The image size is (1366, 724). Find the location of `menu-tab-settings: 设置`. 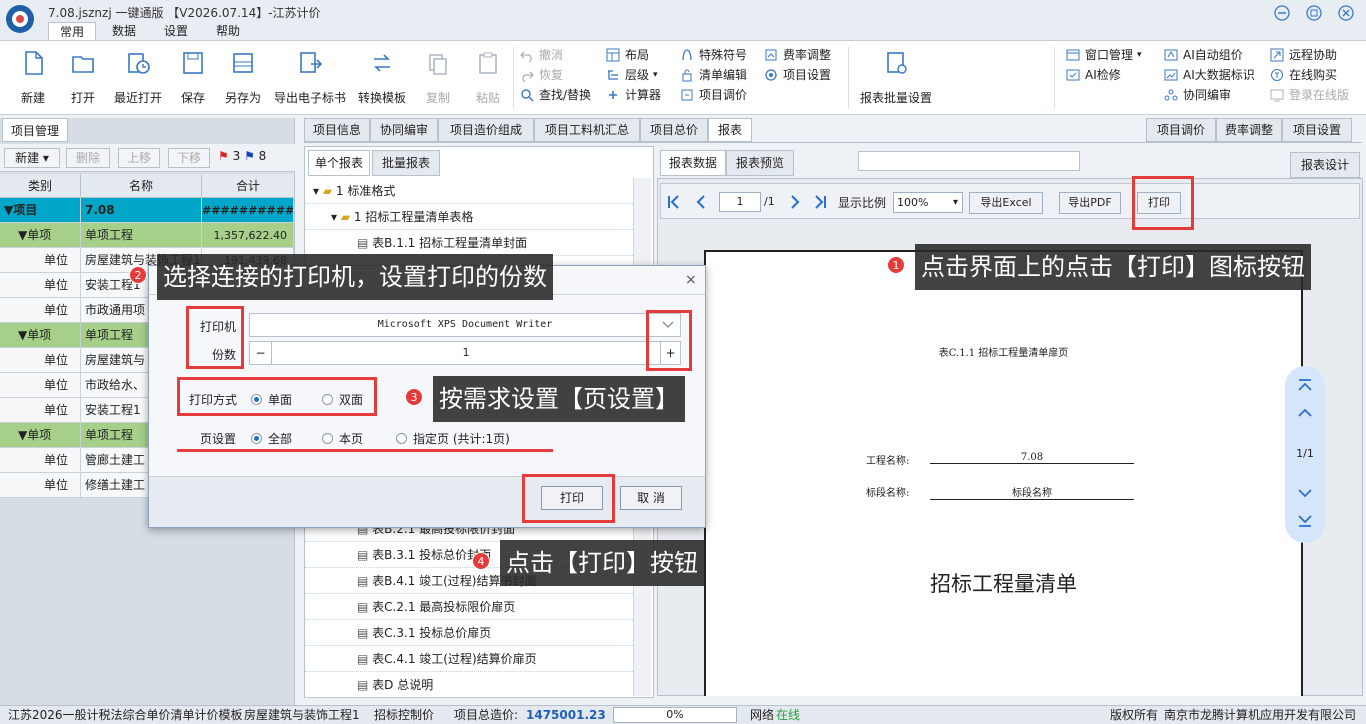

menu-tab-settings: 设置 is located at coordinates (176, 31).